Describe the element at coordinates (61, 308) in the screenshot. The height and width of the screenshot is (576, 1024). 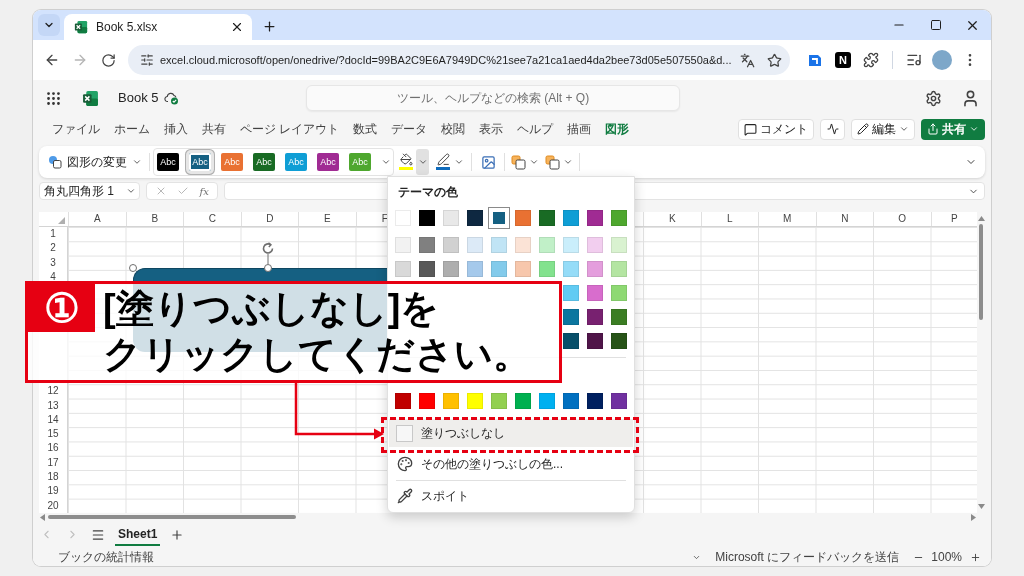
I see `step-badge: ①` at that location.